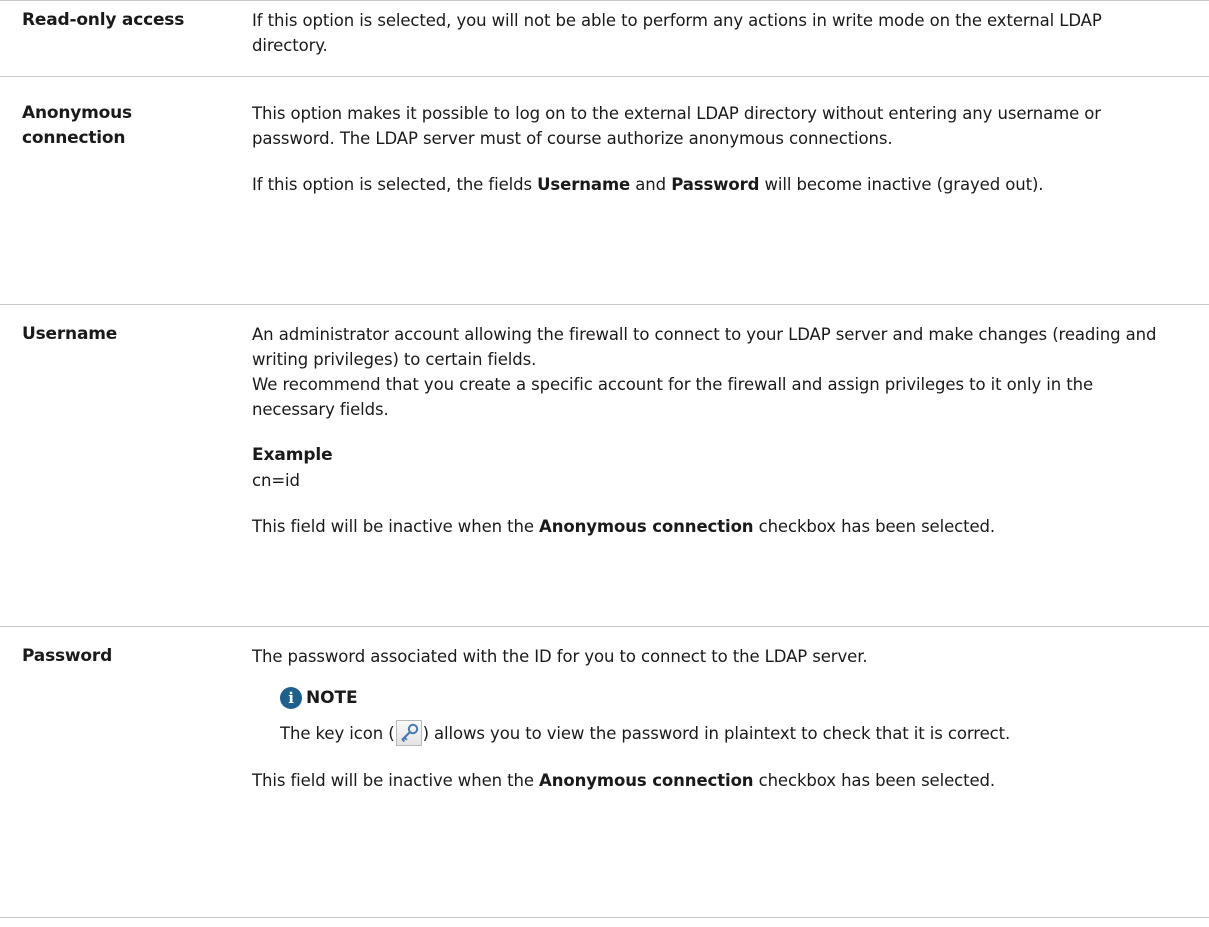 This screenshot has height=927, width=1209. What do you see at coordinates (70, 334) in the screenshot?
I see `term-username: Username` at bounding box center [70, 334].